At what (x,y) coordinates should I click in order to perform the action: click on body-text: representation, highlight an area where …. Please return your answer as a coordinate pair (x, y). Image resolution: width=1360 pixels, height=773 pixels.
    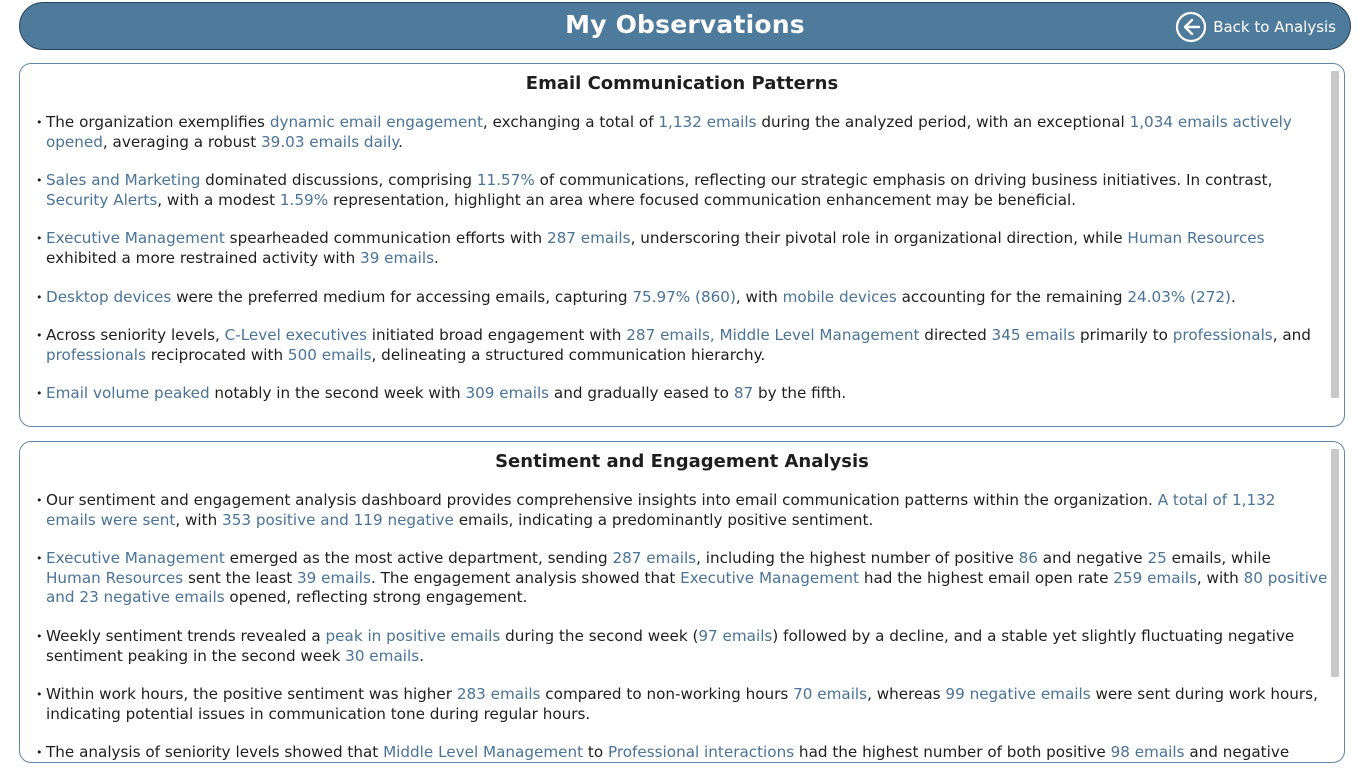
    Looking at the image, I should click on (702, 199).